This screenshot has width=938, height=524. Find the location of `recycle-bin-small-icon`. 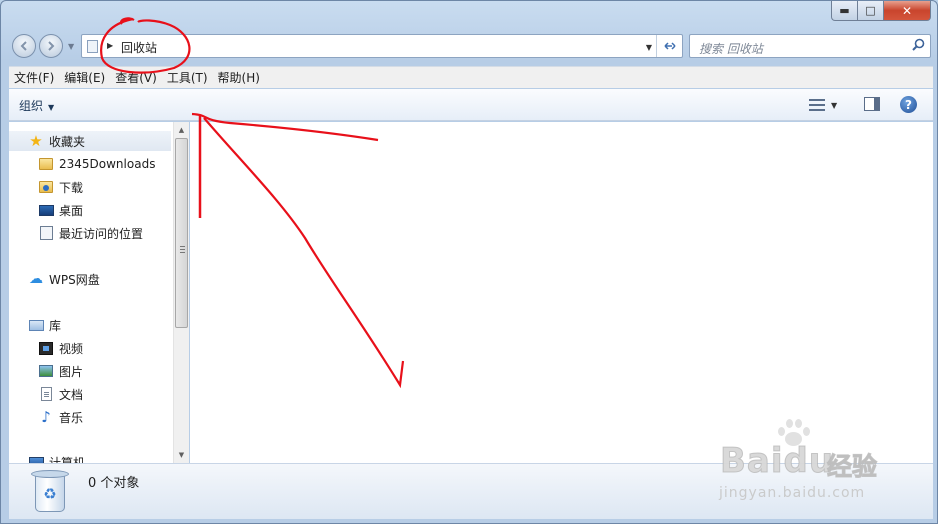

recycle-bin-small-icon is located at coordinates (92, 46).